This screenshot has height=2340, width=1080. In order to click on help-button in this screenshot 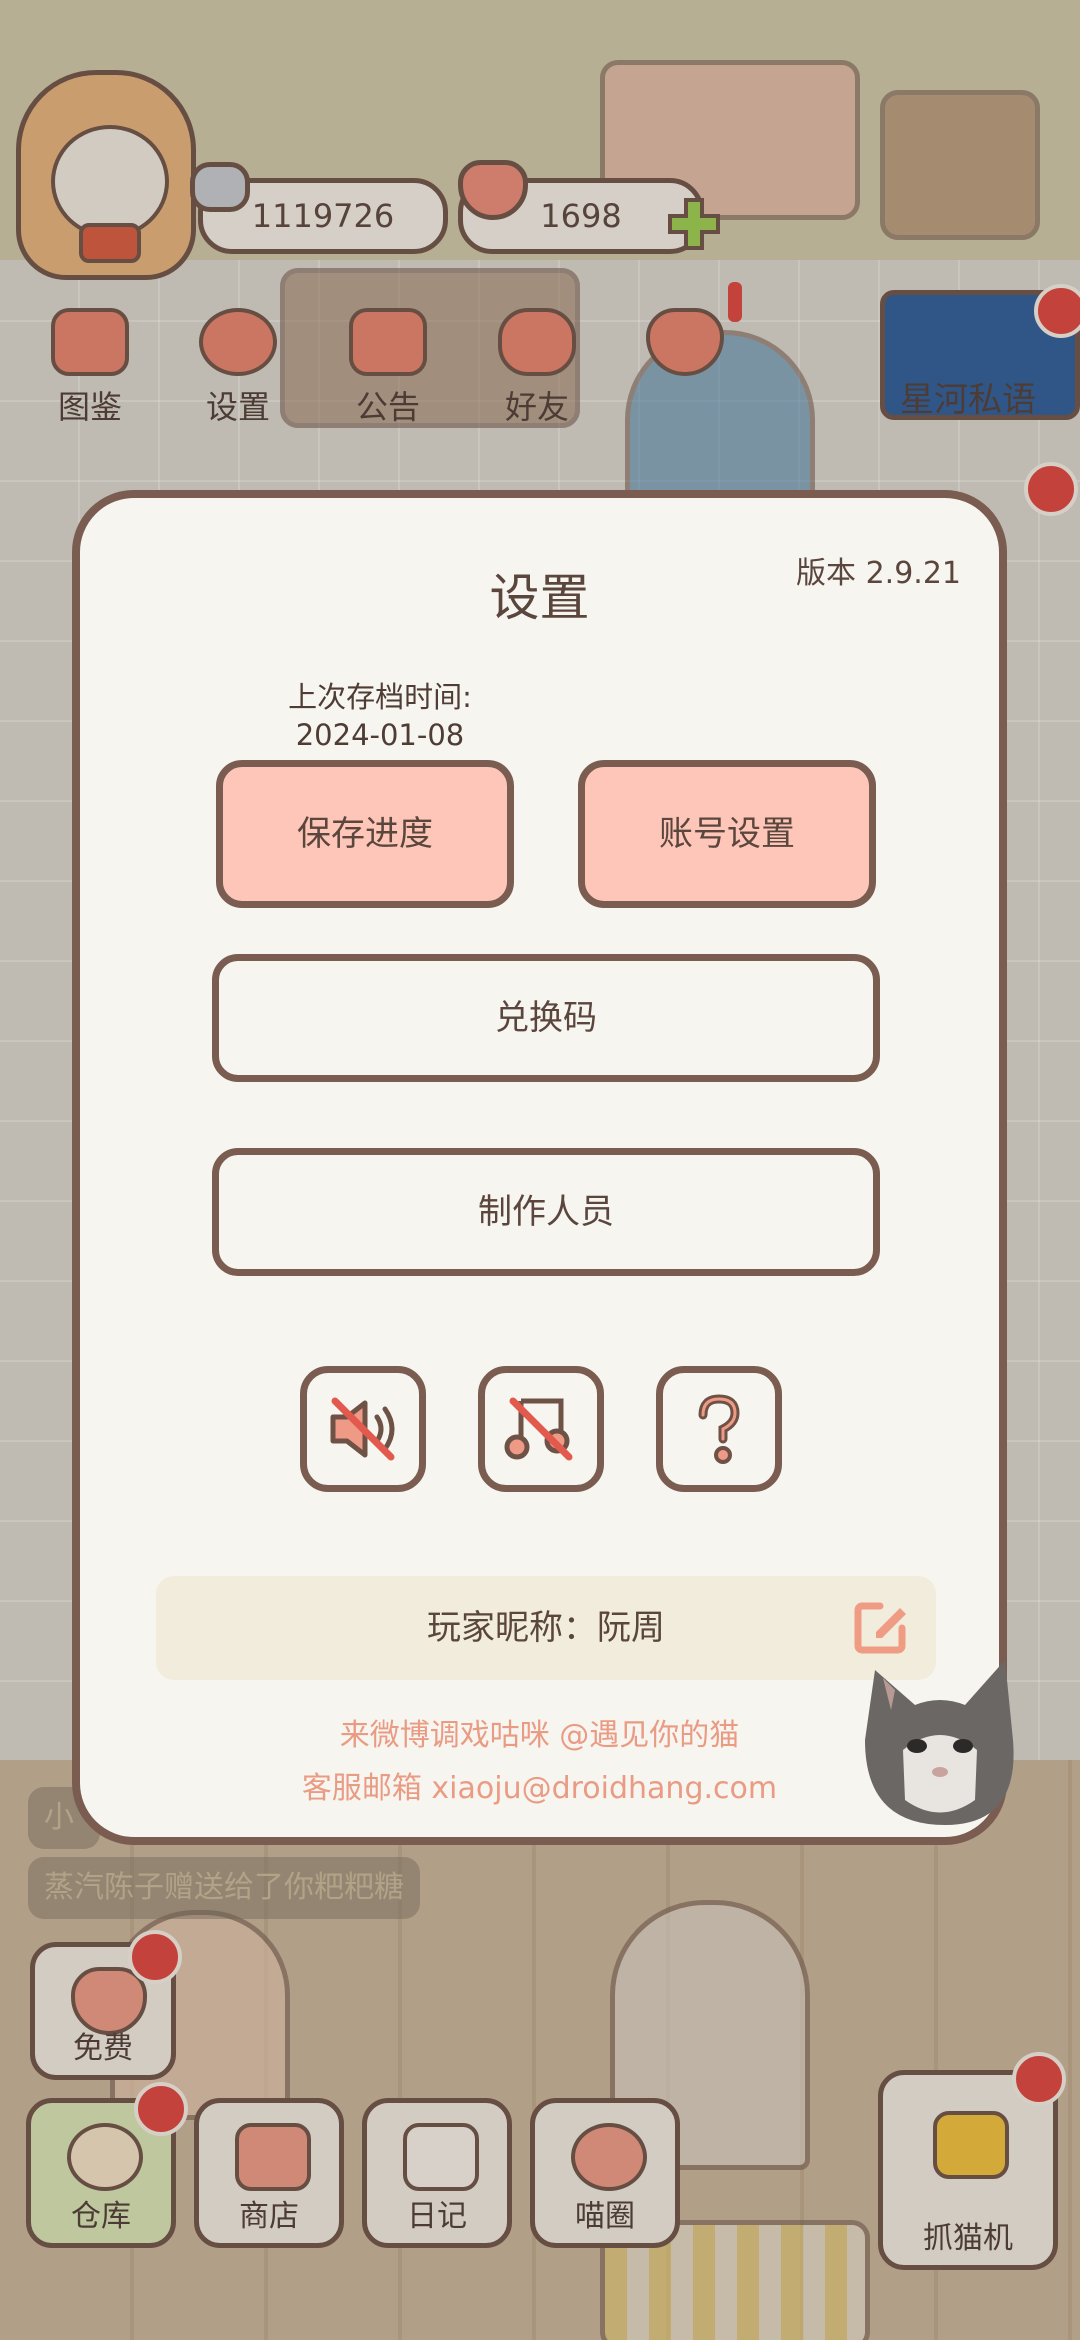, I will do `click(719, 1429)`.